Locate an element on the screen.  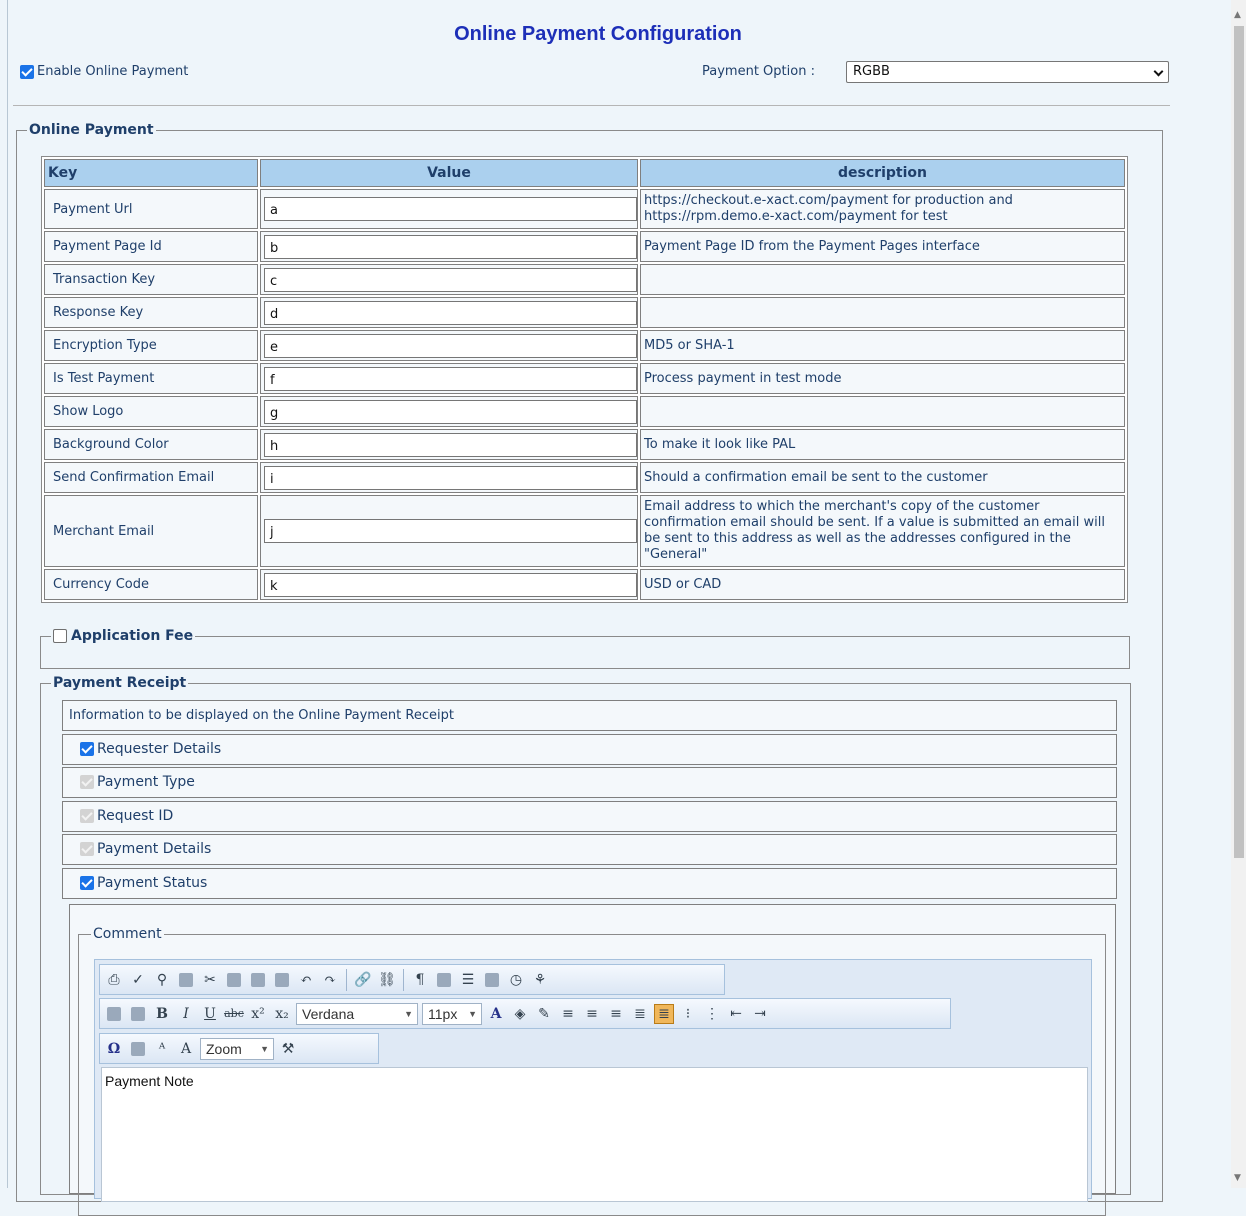
format-block-icon: ☰ is located at coordinates (468, 980).